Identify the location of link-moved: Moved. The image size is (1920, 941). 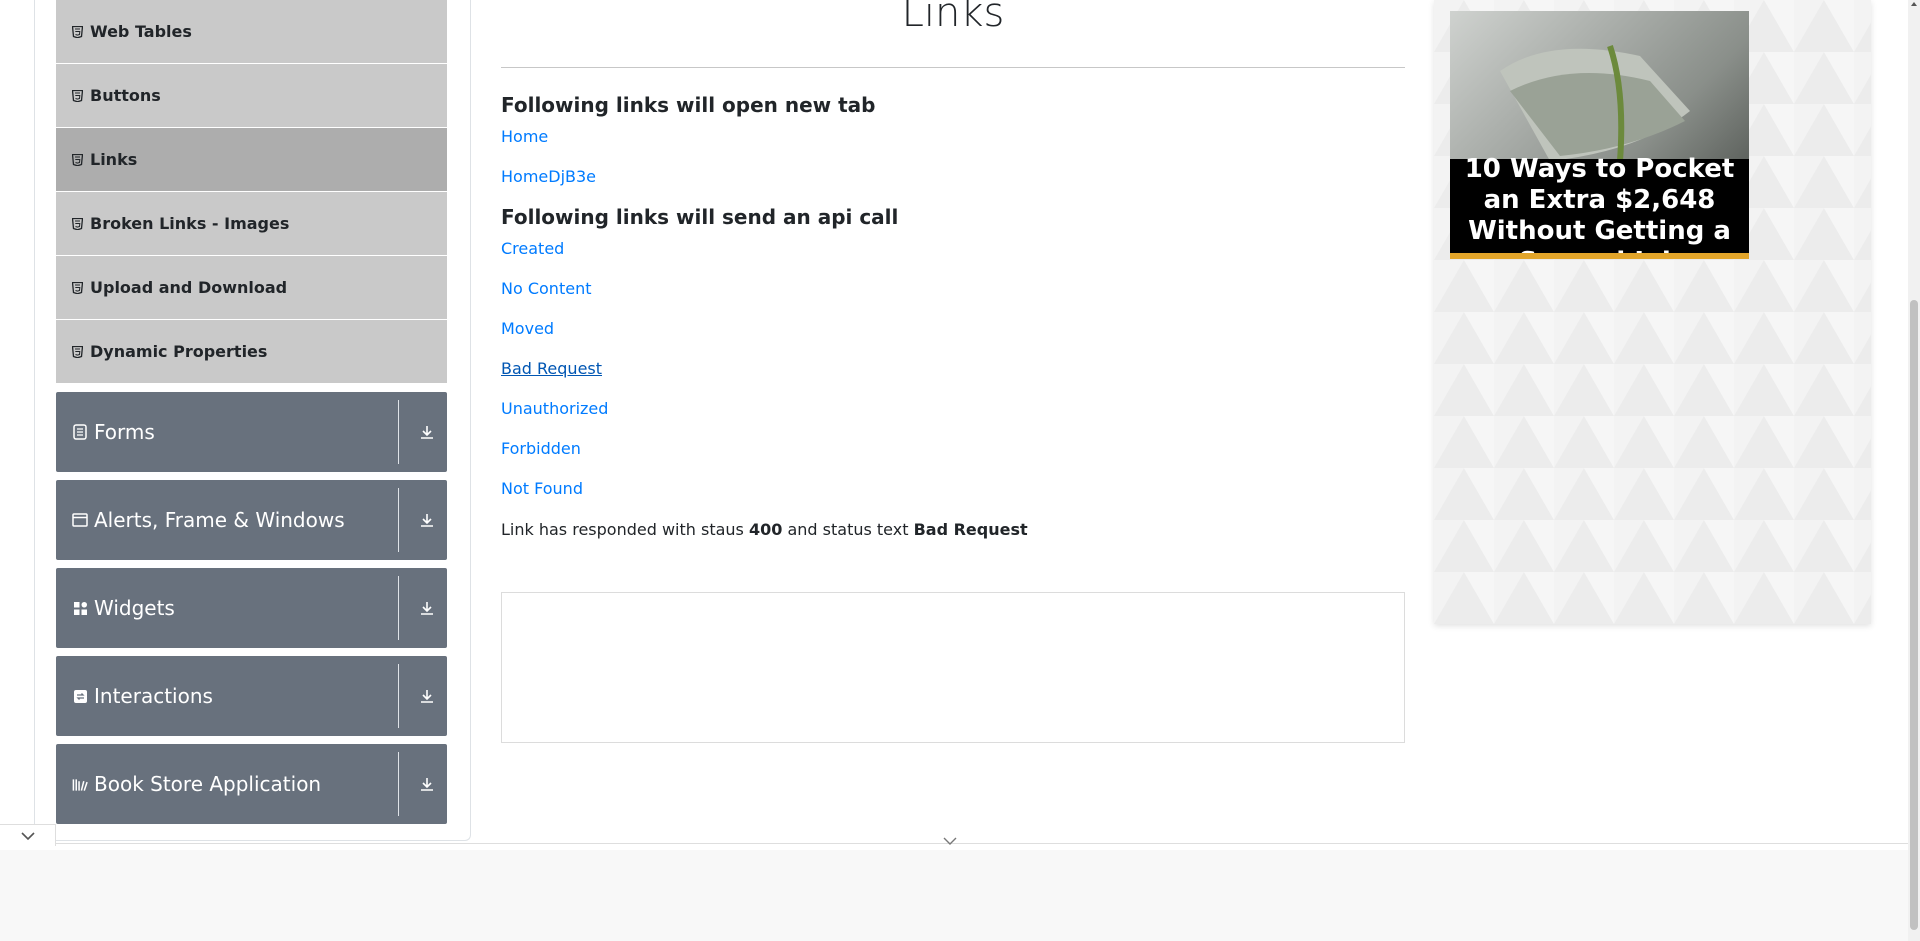
(527, 328).